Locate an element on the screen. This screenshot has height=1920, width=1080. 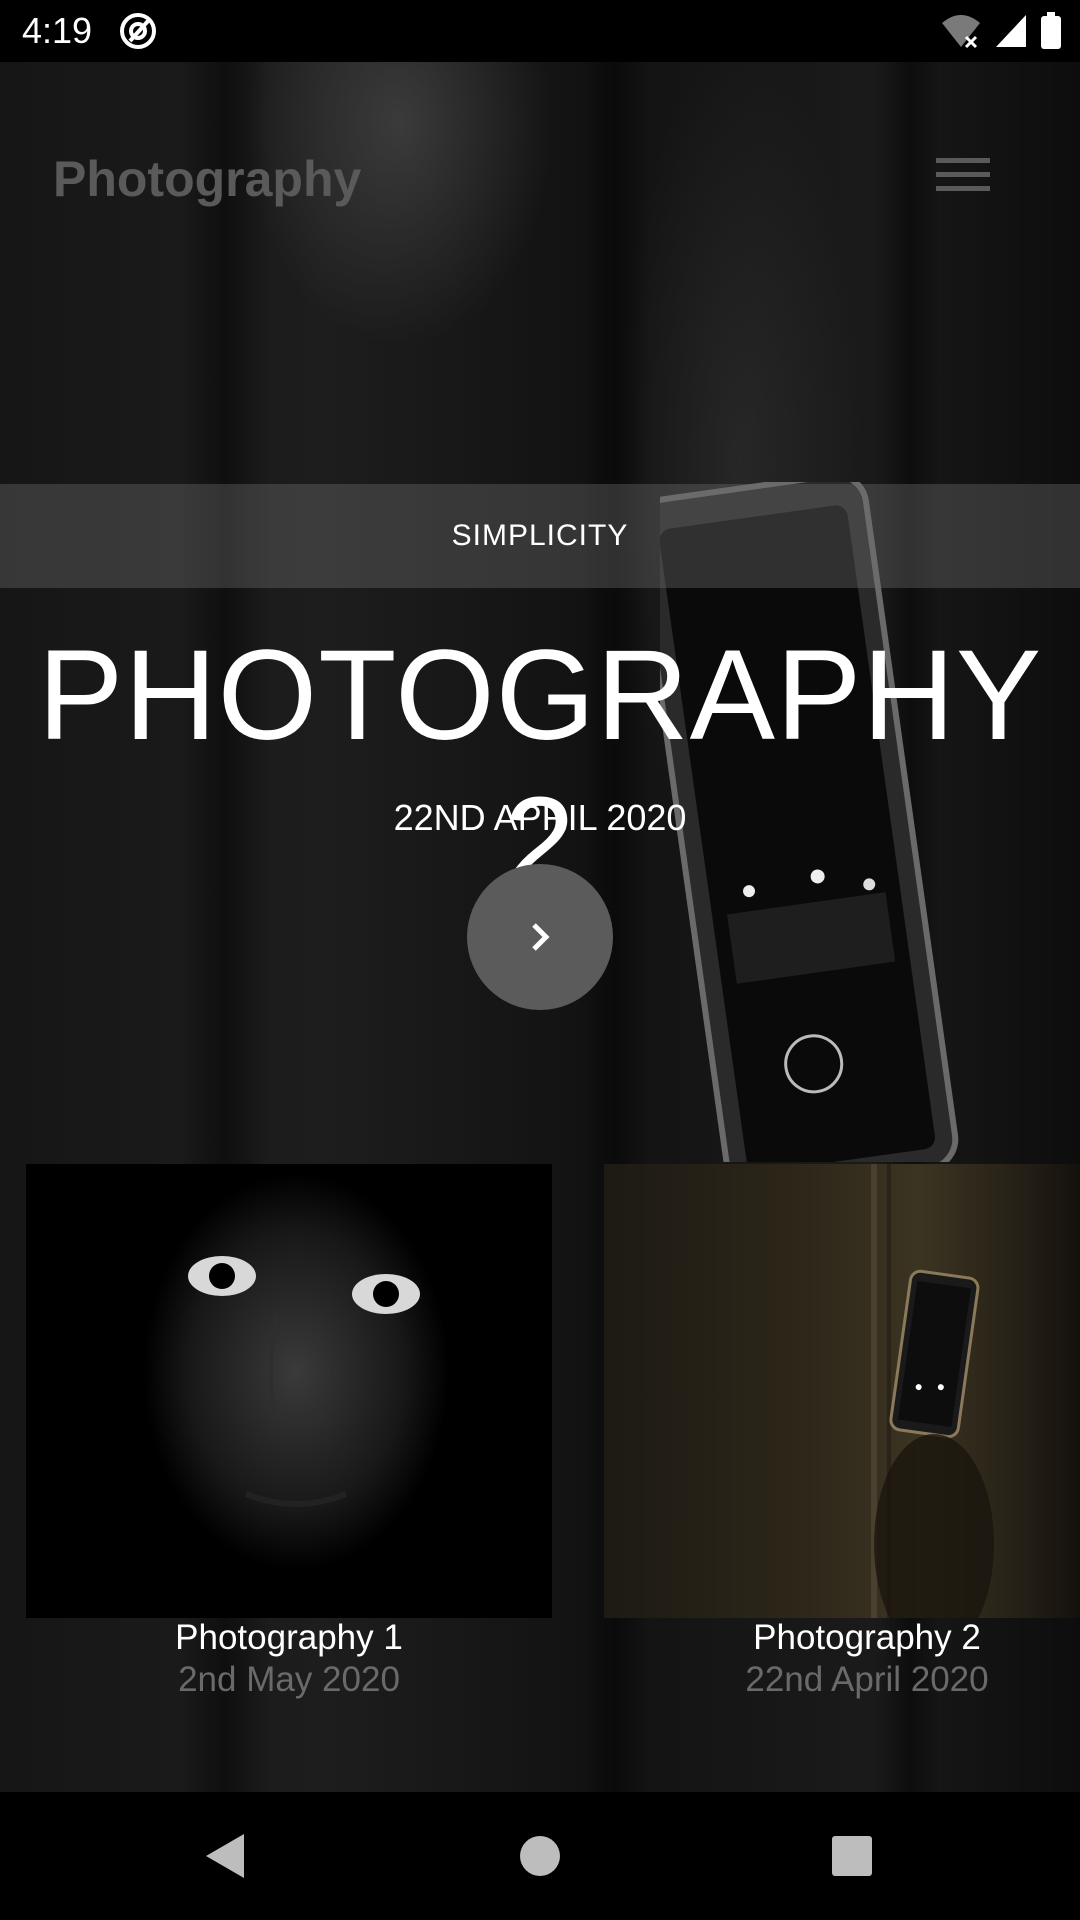
system-nav-bar is located at coordinates (540, 1856).